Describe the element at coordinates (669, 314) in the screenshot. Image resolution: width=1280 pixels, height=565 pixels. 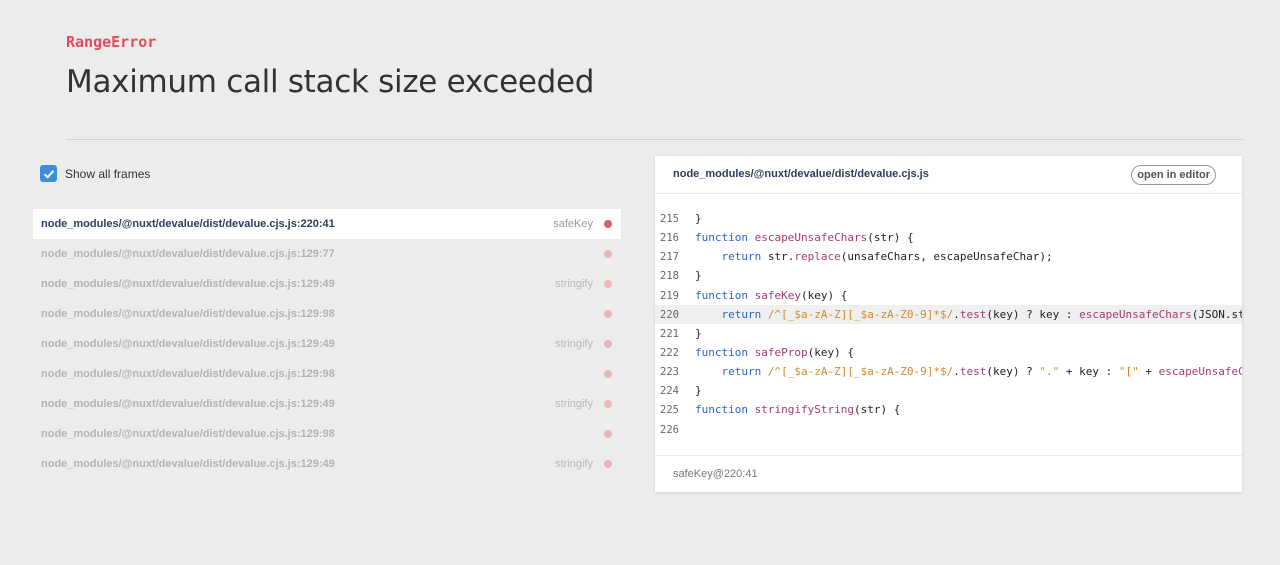
I see `line-number: 220` at that location.